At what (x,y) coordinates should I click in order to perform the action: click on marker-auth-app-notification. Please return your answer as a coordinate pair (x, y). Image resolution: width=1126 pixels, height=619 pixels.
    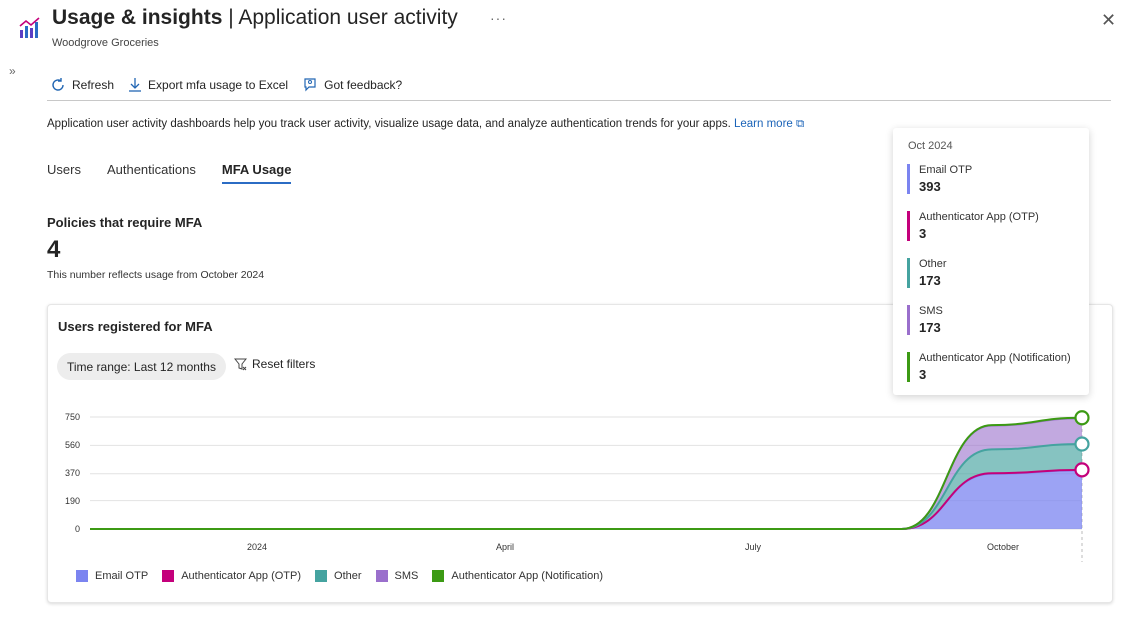
    Looking at the image, I should click on (1082, 418).